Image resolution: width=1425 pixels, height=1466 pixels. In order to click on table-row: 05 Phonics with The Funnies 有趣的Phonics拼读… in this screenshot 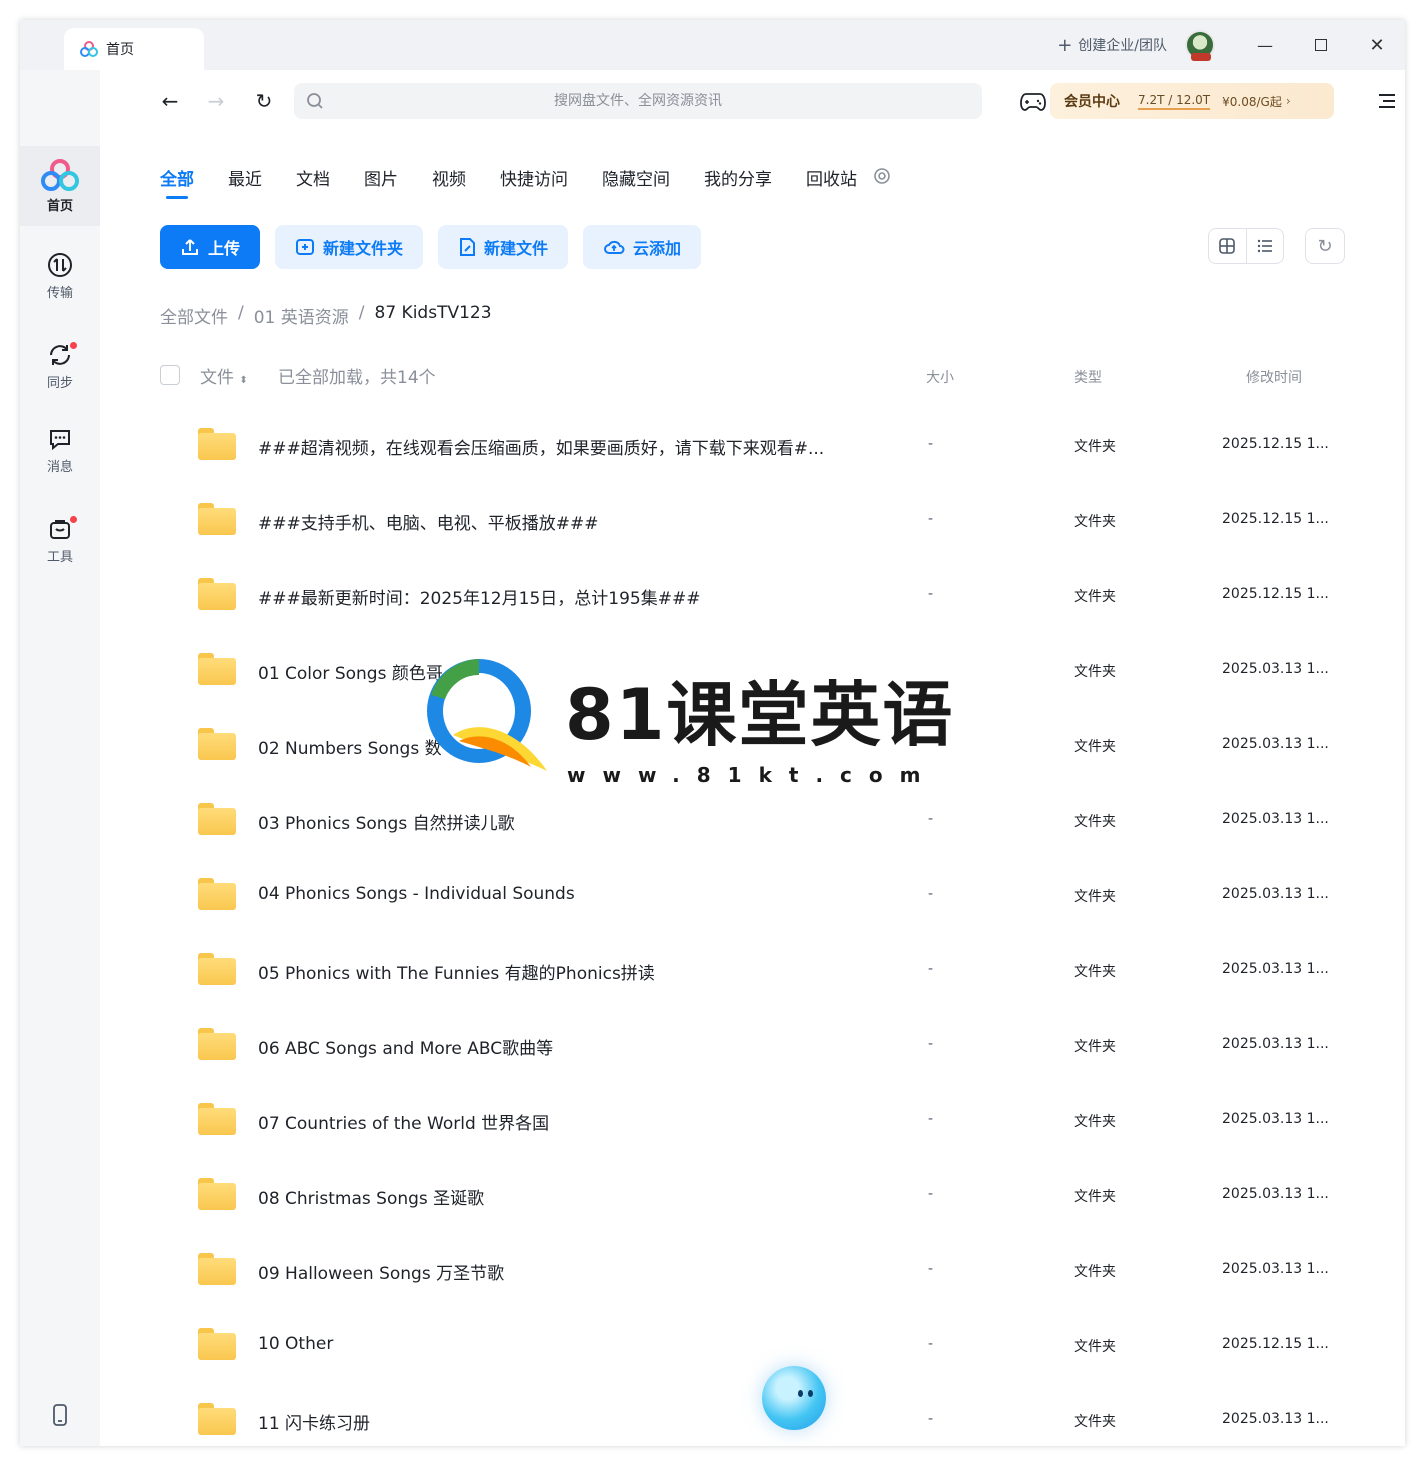, I will do `click(745, 970)`.